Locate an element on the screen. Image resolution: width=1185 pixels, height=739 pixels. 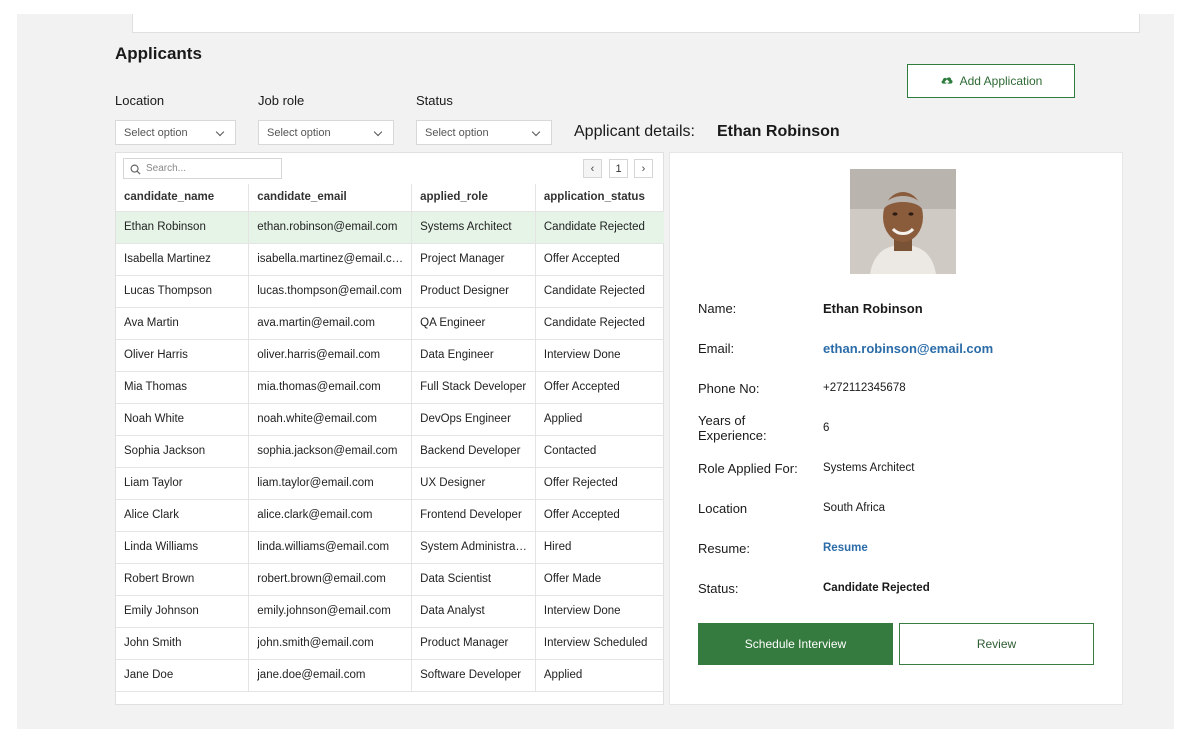
column-header: candidate_email is located at coordinates (330, 198).